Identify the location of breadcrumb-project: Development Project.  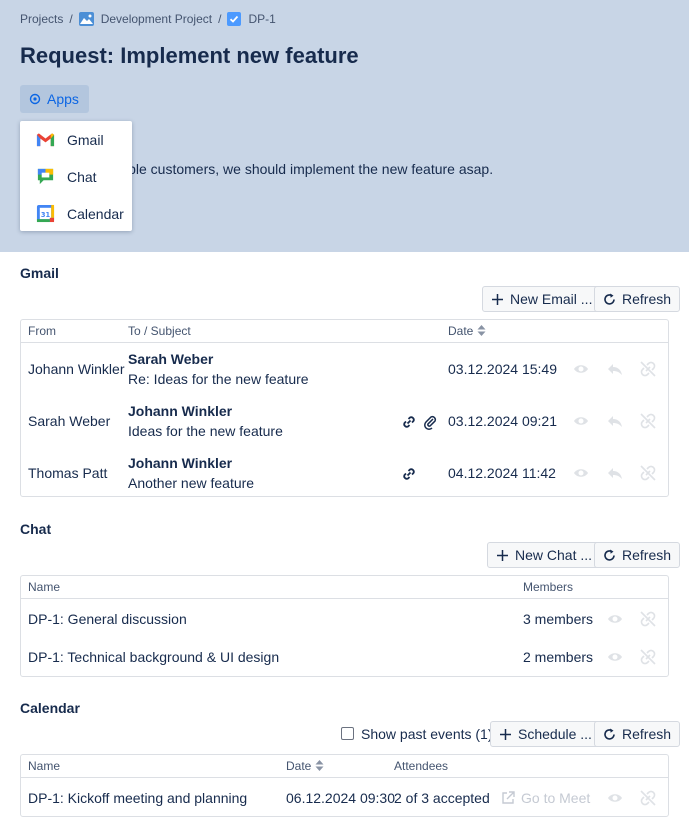
(156, 19).